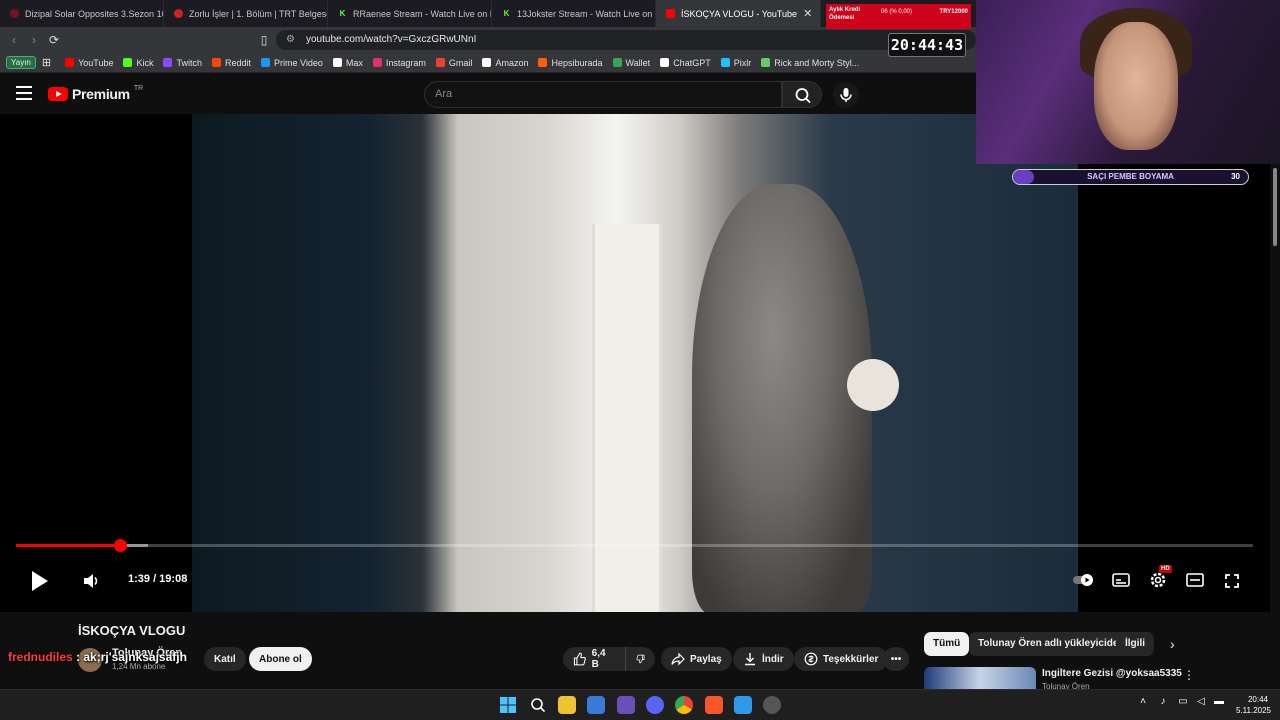 The height and width of the screenshot is (720, 1280). What do you see at coordinates (1083, 580) in the screenshot?
I see `autoplay-toggle-icon` at bounding box center [1083, 580].